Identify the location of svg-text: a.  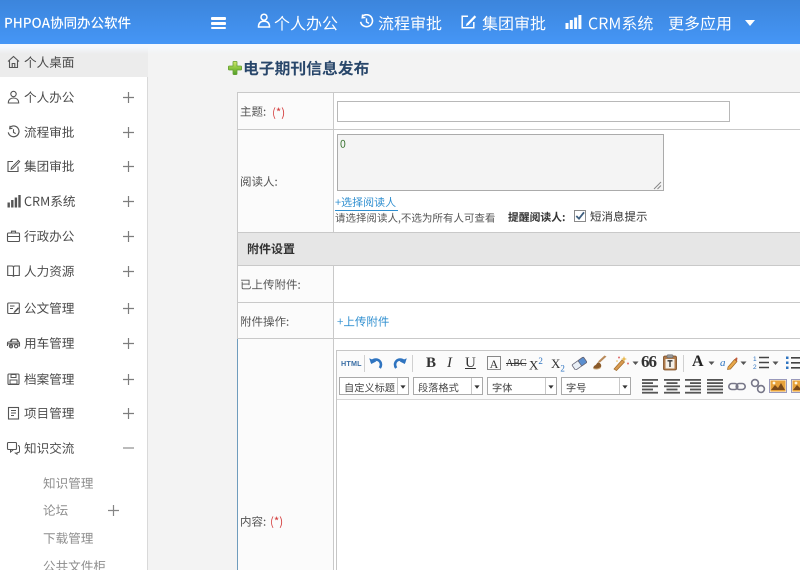
(723, 363).